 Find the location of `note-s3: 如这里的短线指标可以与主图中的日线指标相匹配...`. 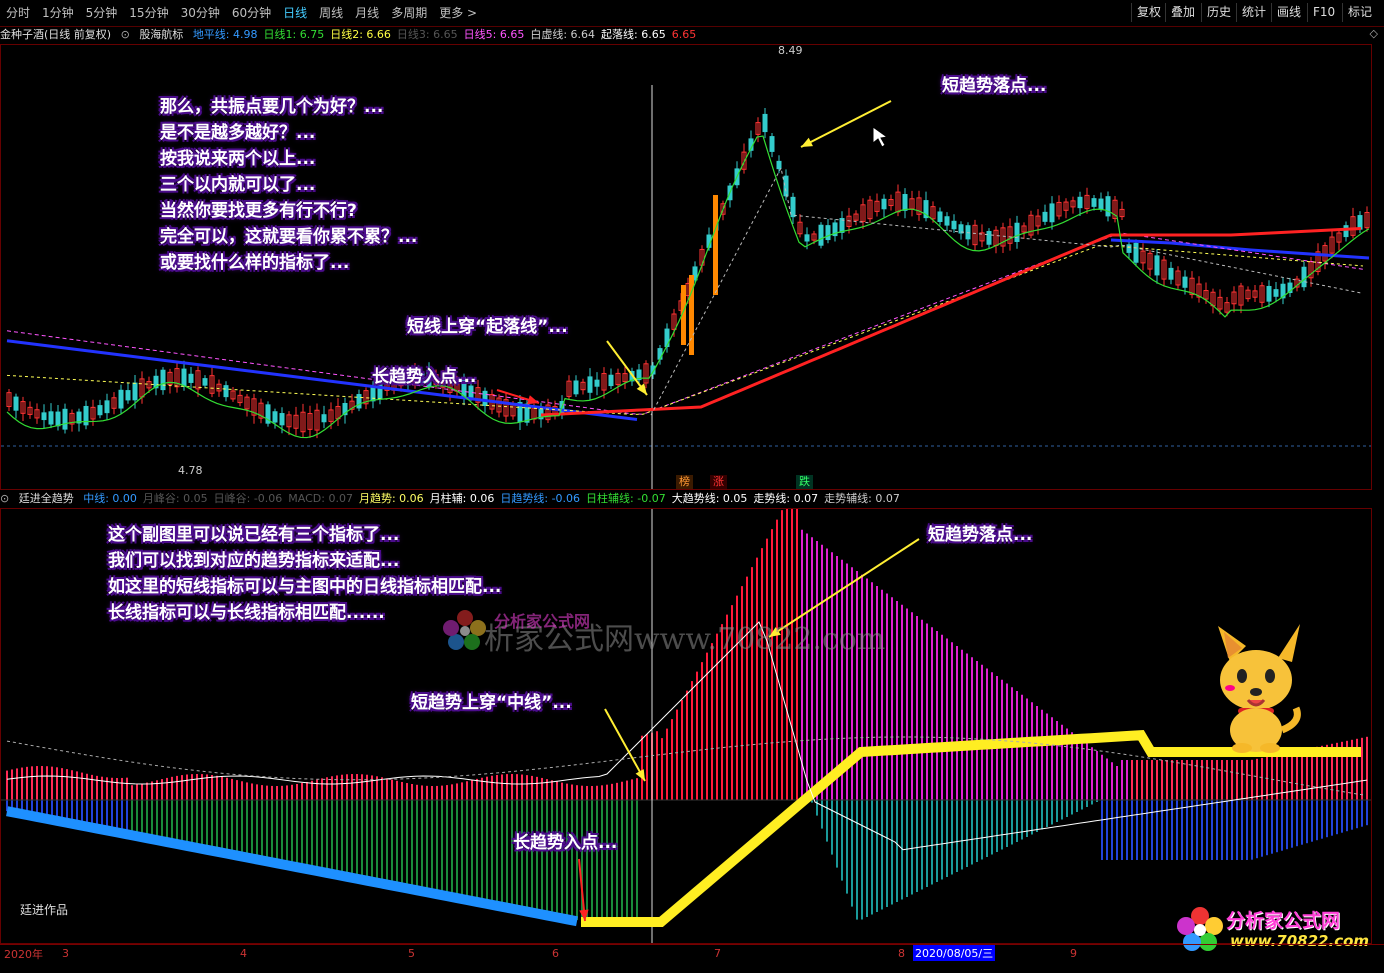

note-s3: 如这里的短线指标可以与主图中的日线指标相匹配... is located at coordinates (305, 587).